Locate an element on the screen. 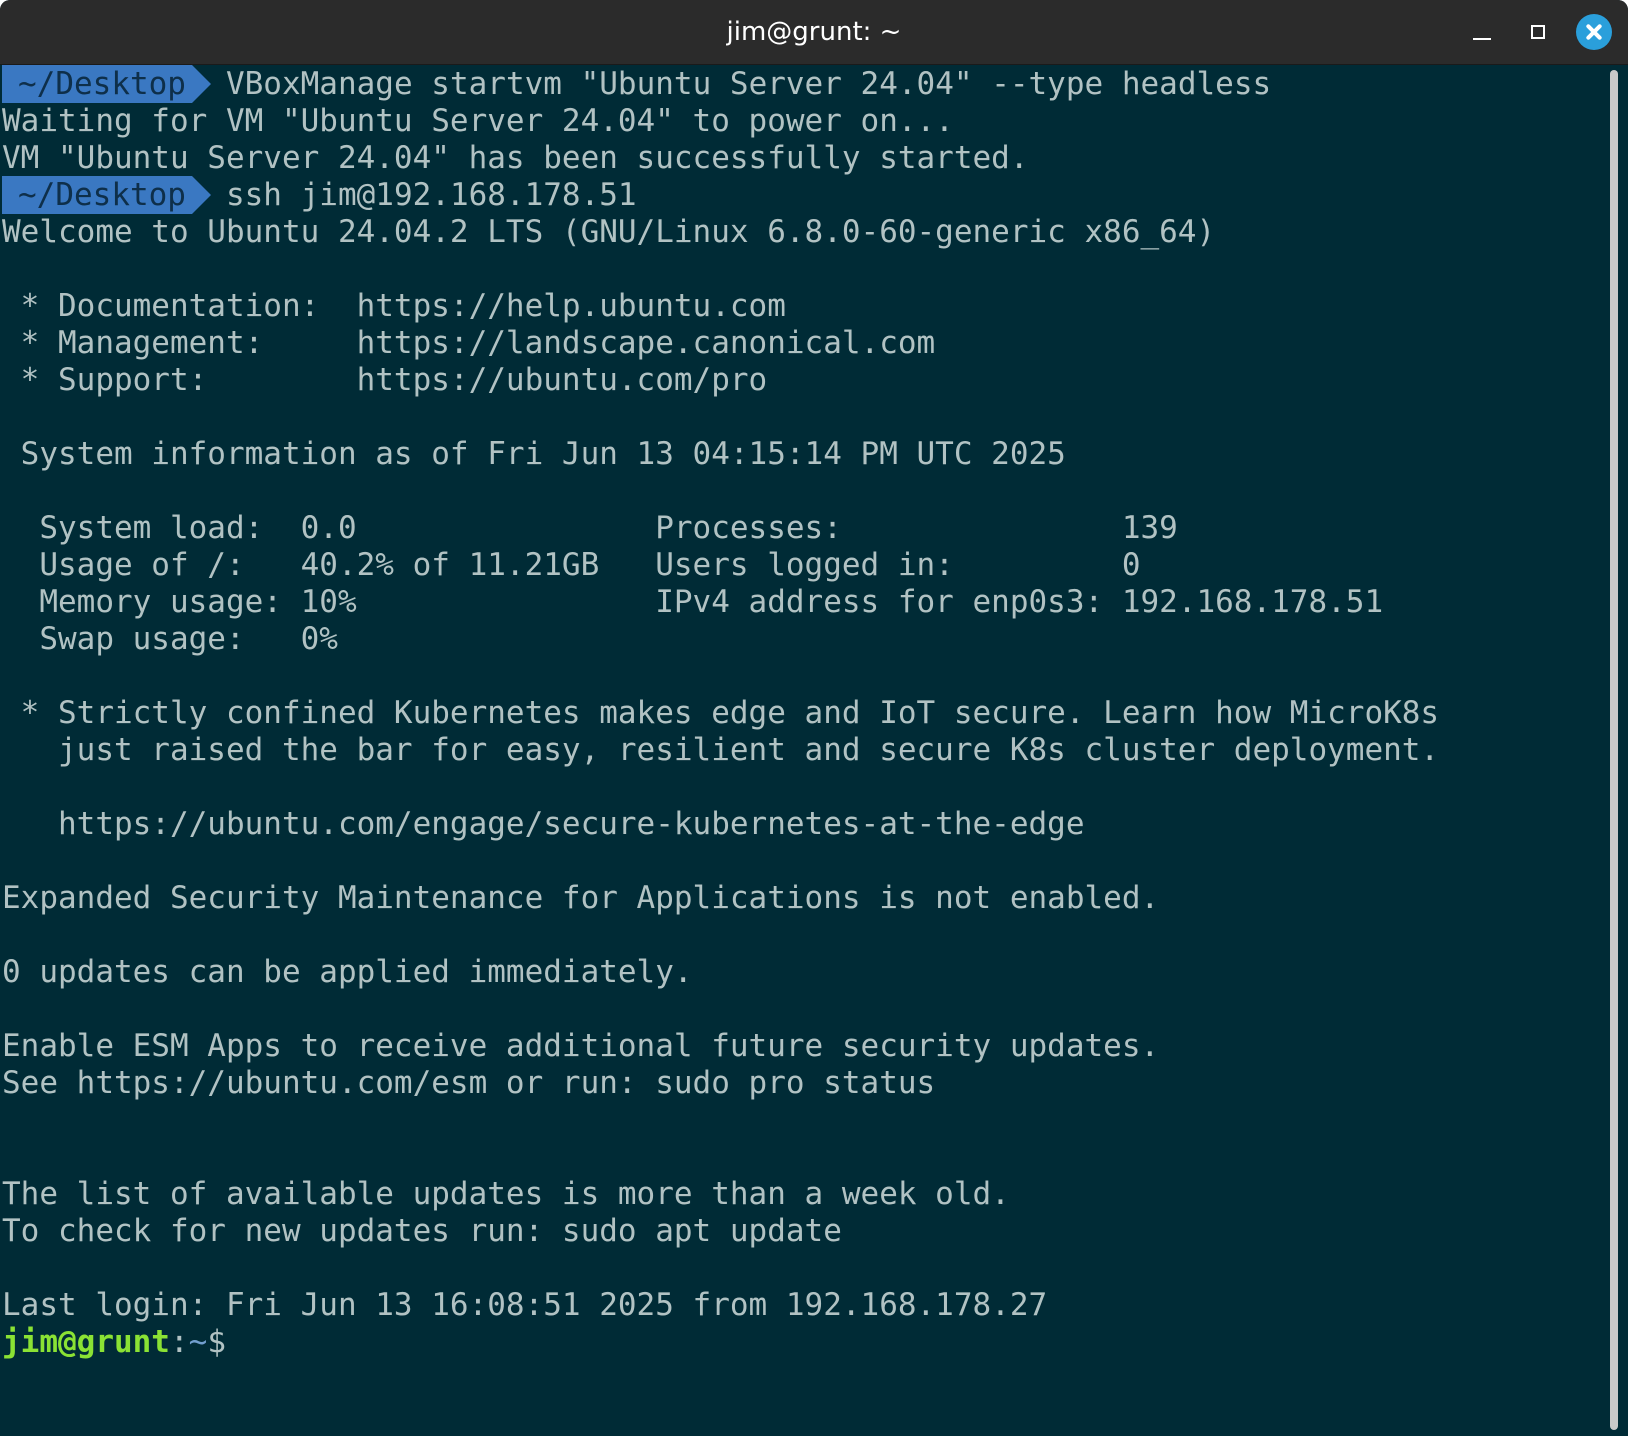 The height and width of the screenshot is (1436, 1628). minimize-button is located at coordinates (1482, 32).